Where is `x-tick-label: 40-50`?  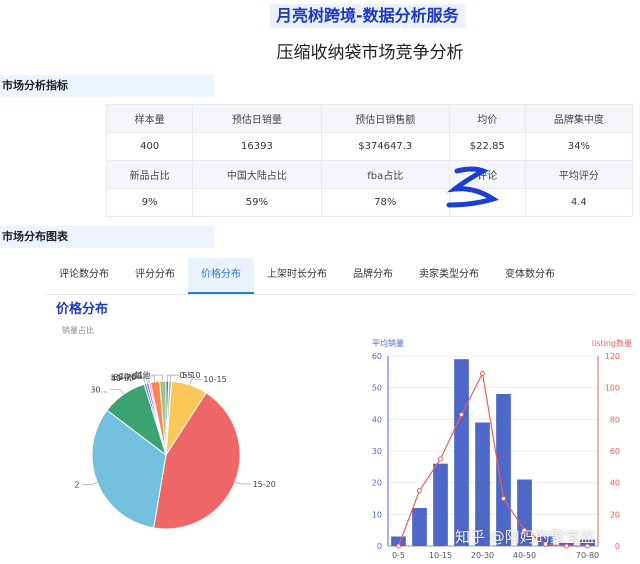
x-tick-label: 40-50 is located at coordinates (524, 555).